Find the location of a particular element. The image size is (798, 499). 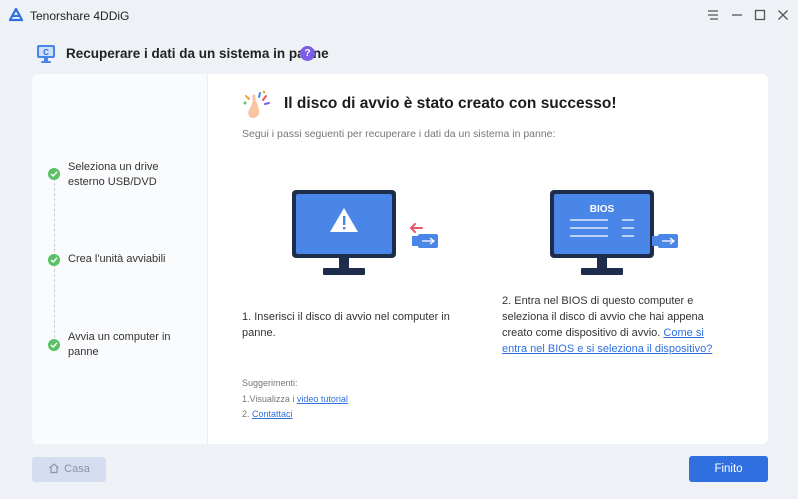

step-label: Seleziona un drive esterno USB/DVD is located at coordinates (113, 174).